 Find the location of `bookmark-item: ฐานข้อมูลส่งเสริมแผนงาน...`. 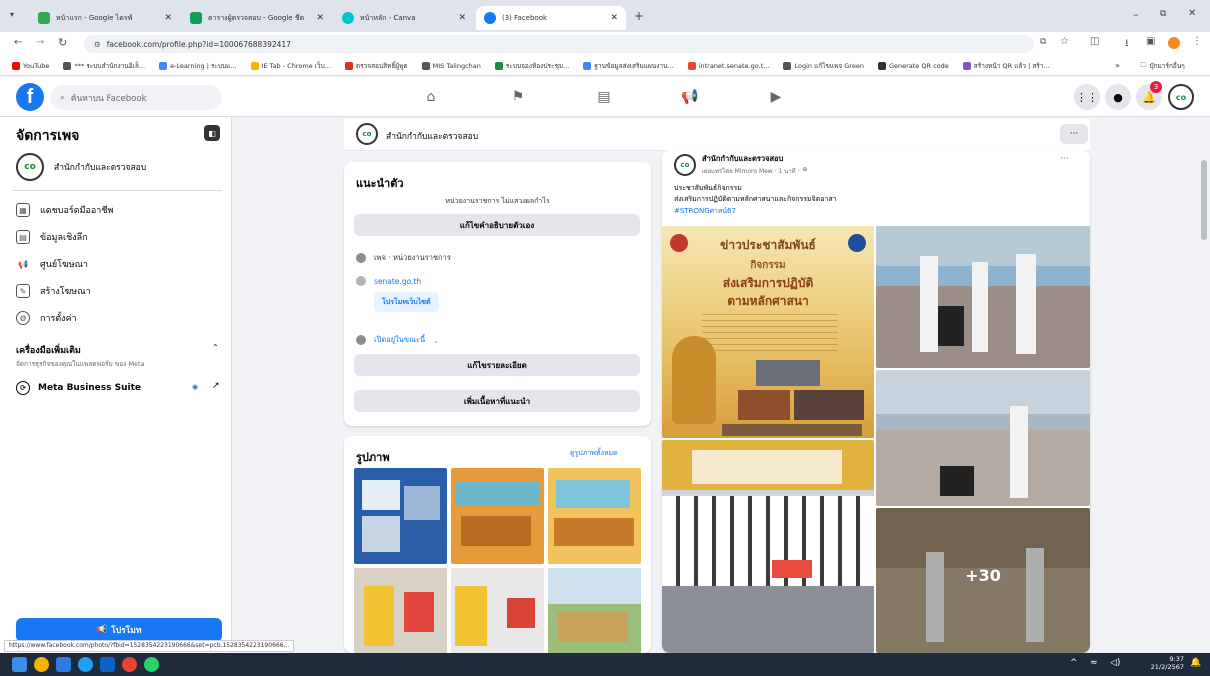

bookmark-item: ฐานข้อมูลส่งเสริมแผนงาน... is located at coordinates (628, 66).